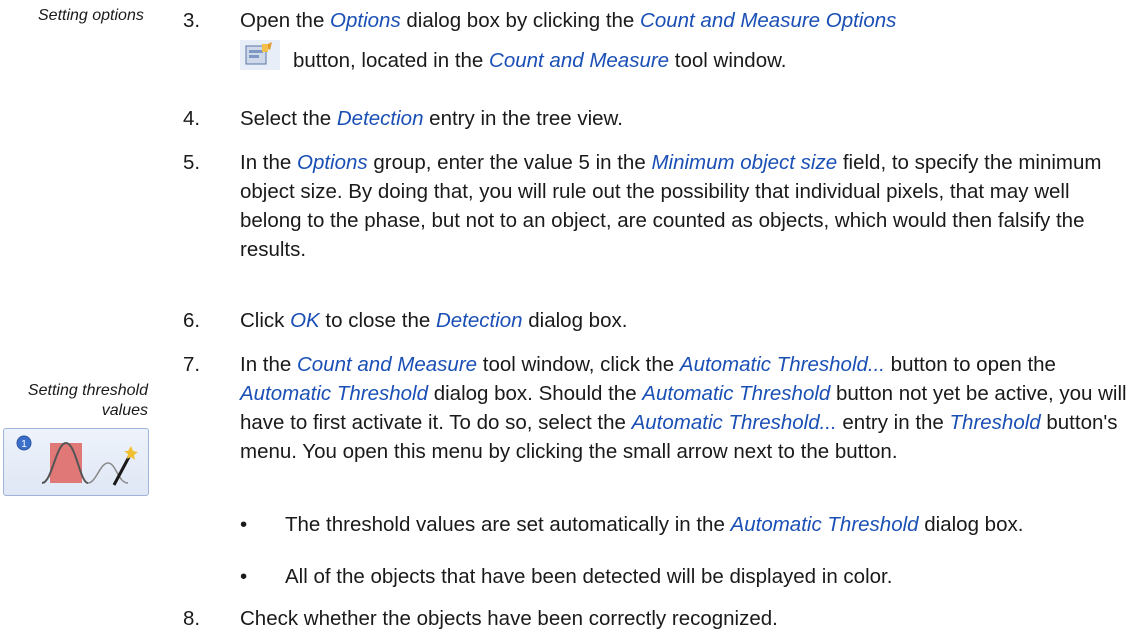 The image size is (1144, 636). What do you see at coordinates (578, 364) in the screenshot?
I see `text: tool window, click the` at bounding box center [578, 364].